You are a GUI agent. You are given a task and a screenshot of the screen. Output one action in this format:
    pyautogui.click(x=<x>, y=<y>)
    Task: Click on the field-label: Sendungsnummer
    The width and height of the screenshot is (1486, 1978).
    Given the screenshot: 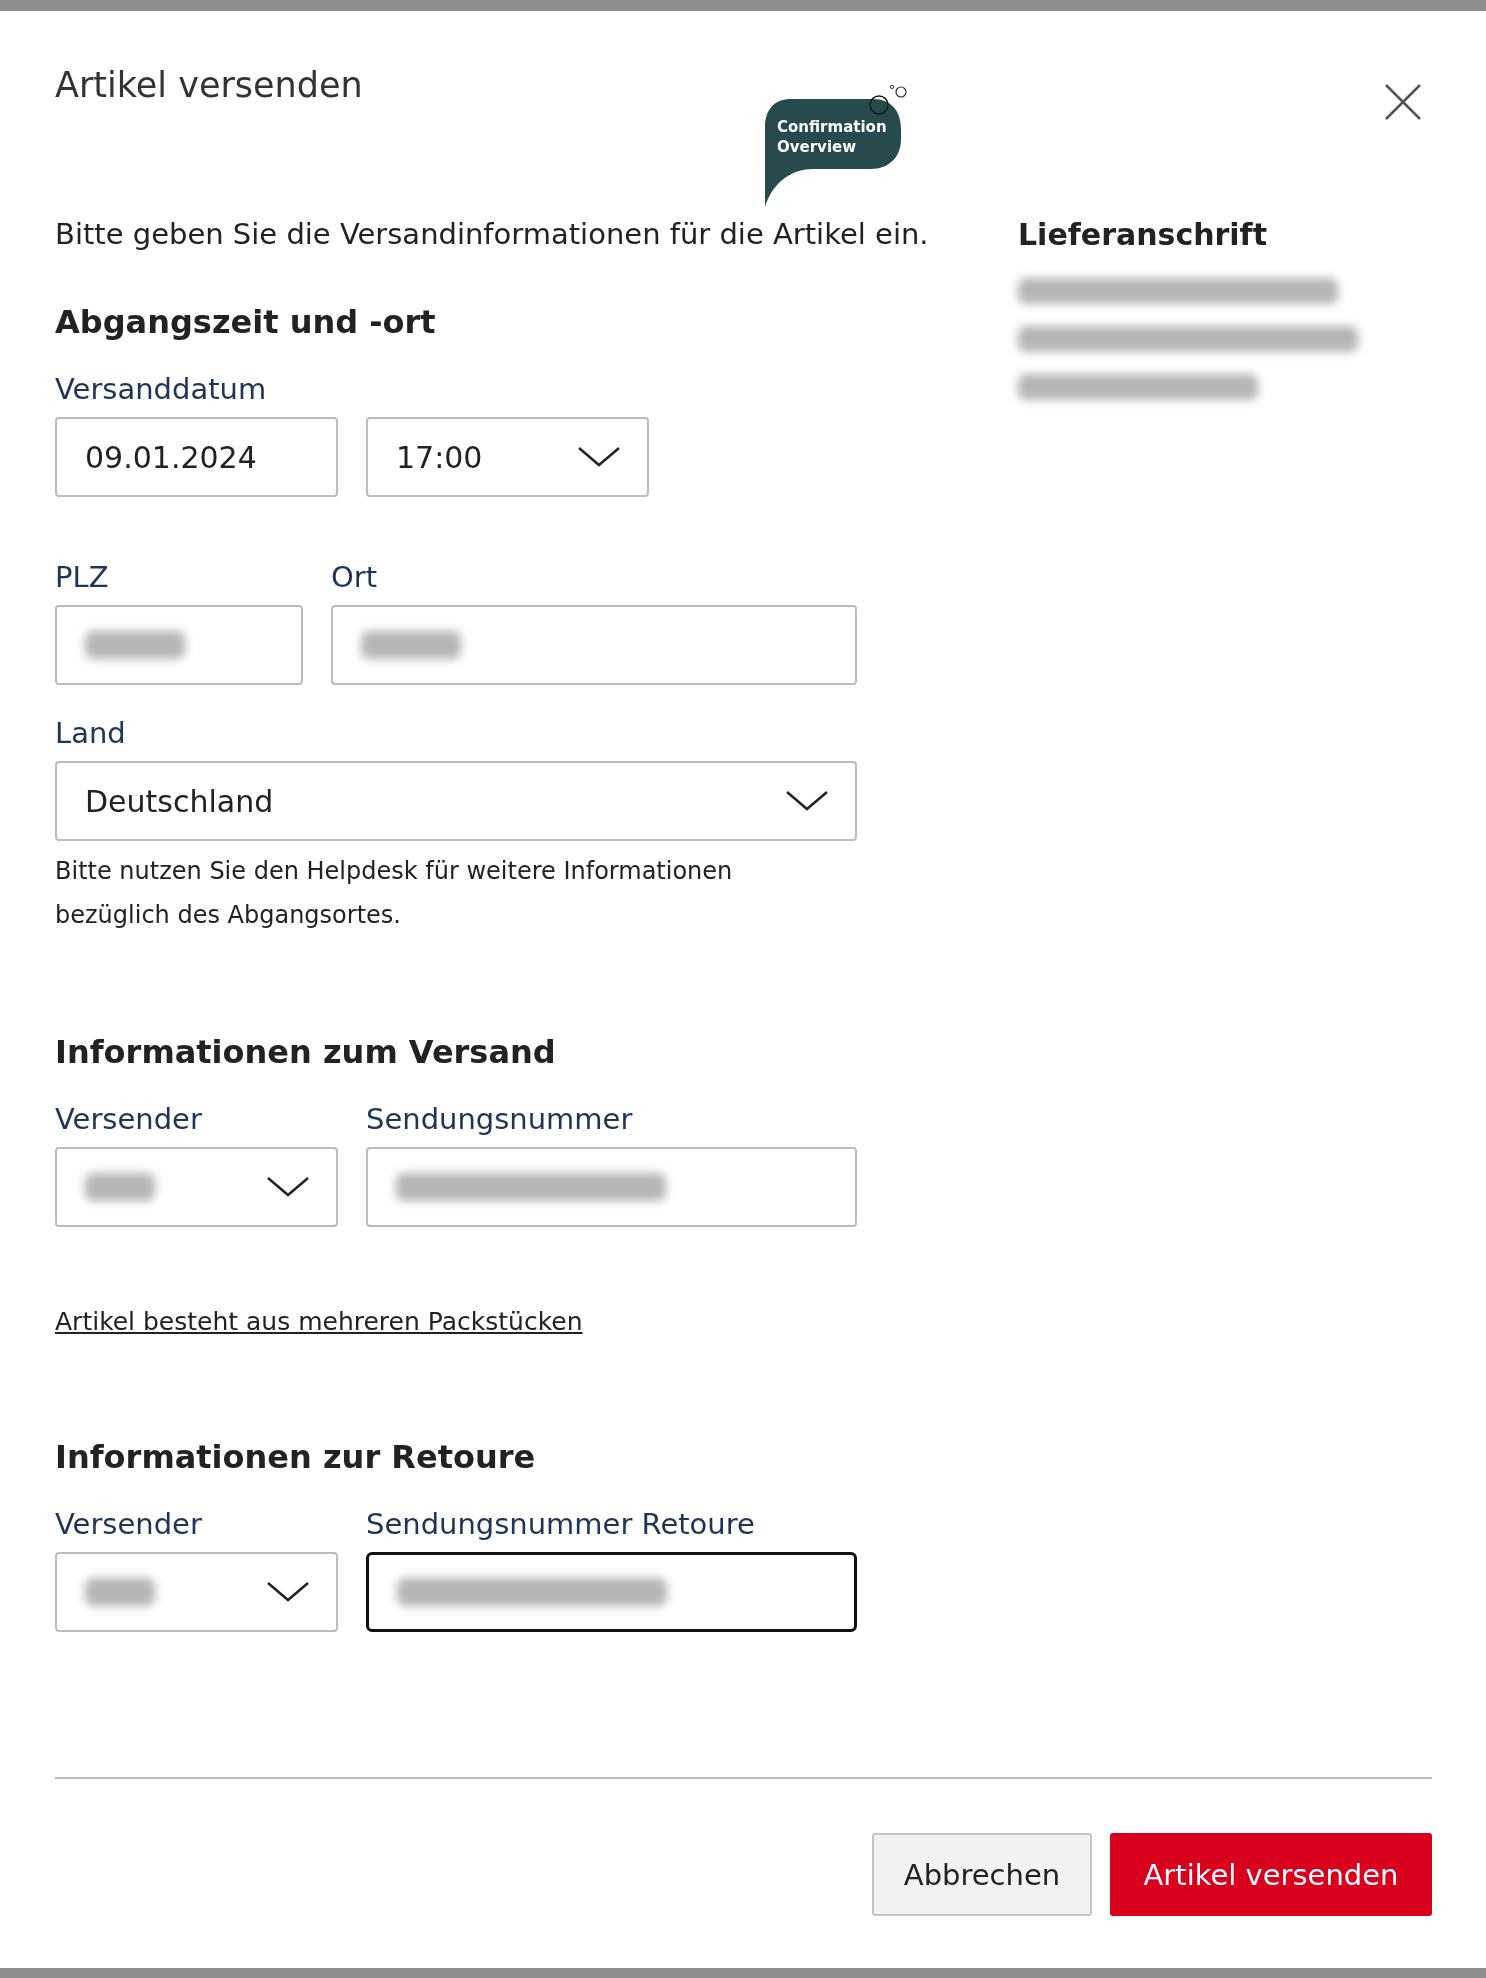 What is the action you would take?
    pyautogui.click(x=500, y=1119)
    